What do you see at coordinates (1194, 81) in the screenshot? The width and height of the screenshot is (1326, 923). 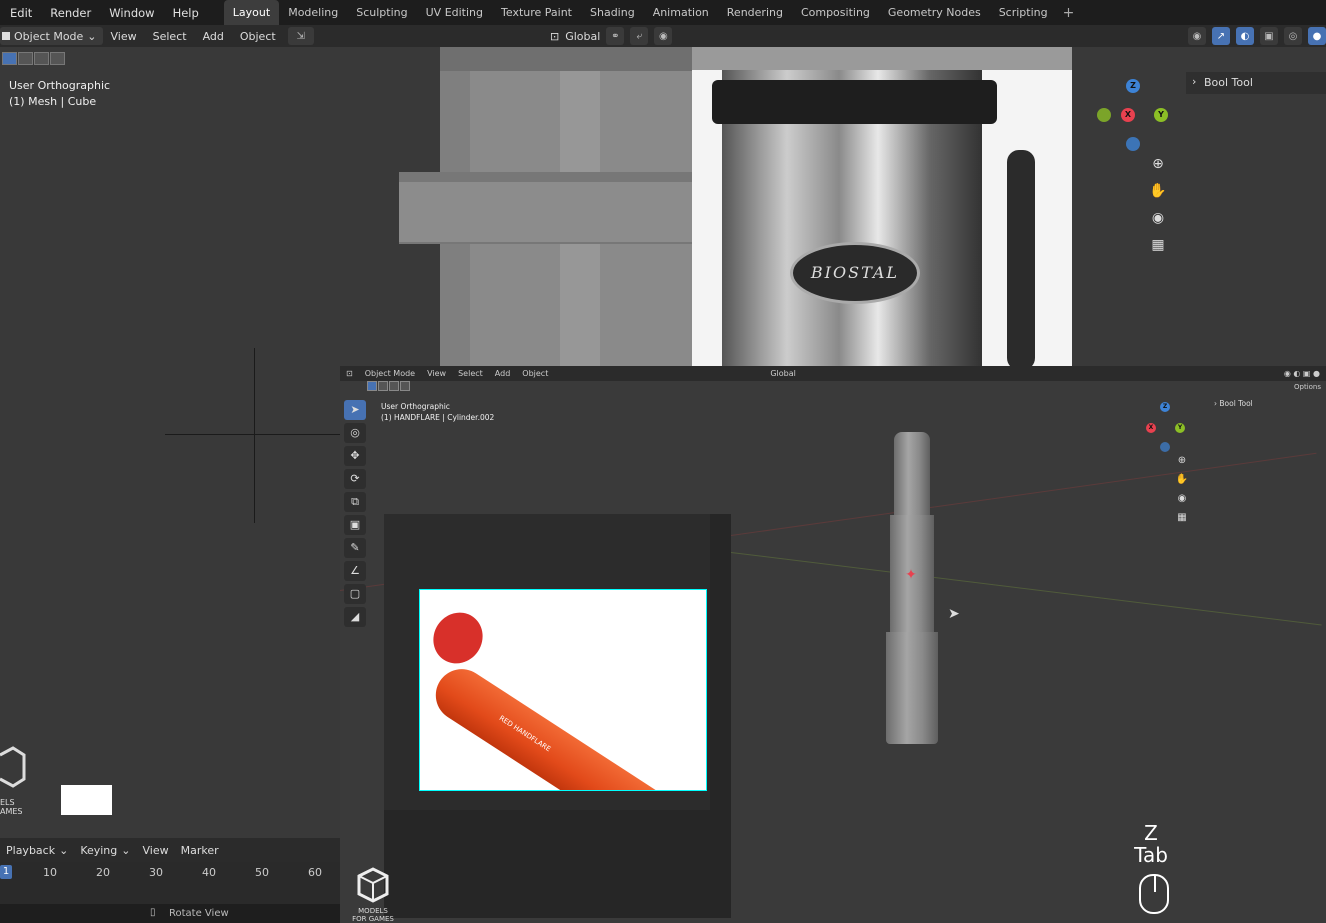 I see `chevron-right-icon: ›` at bounding box center [1194, 81].